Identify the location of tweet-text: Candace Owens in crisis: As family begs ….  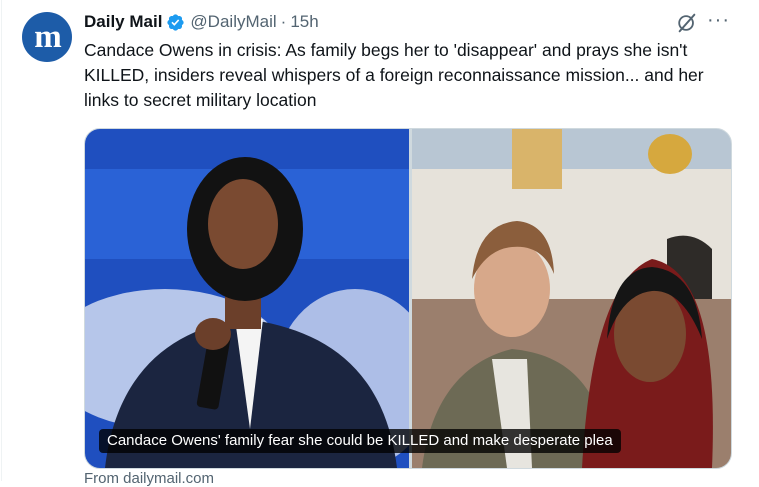
(404, 75).